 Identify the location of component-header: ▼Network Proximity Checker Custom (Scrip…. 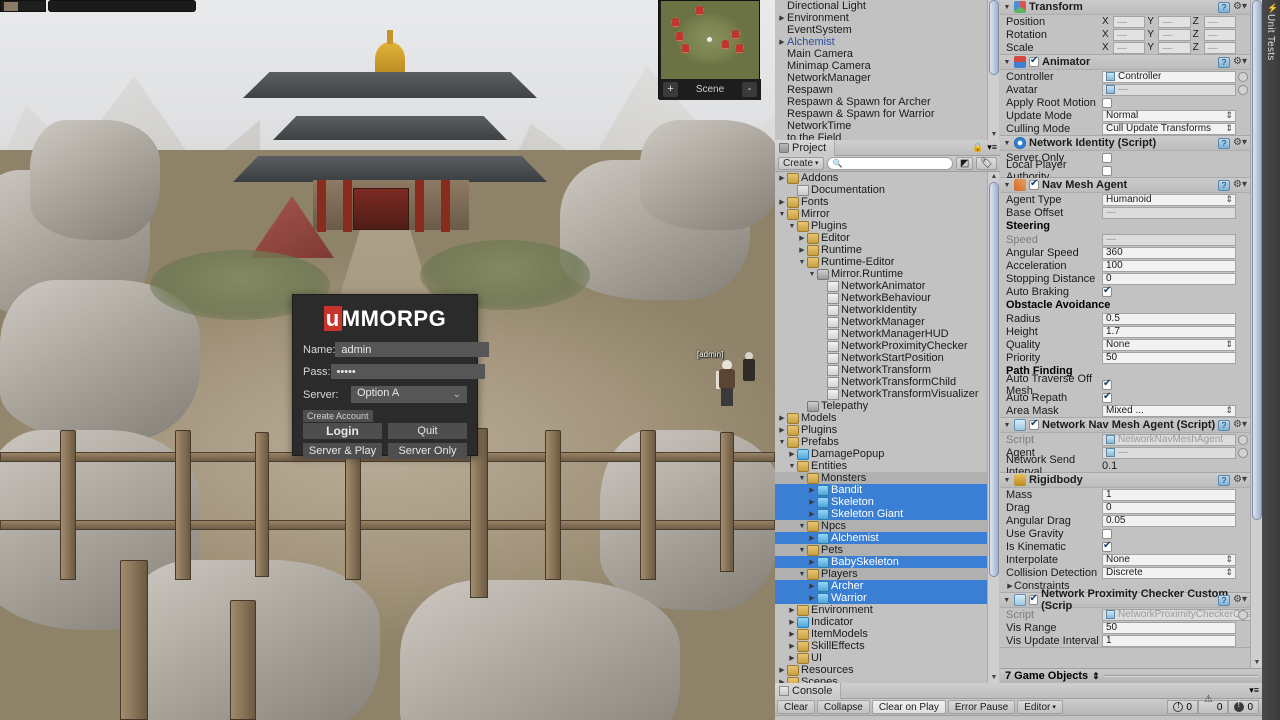
(1125, 600).